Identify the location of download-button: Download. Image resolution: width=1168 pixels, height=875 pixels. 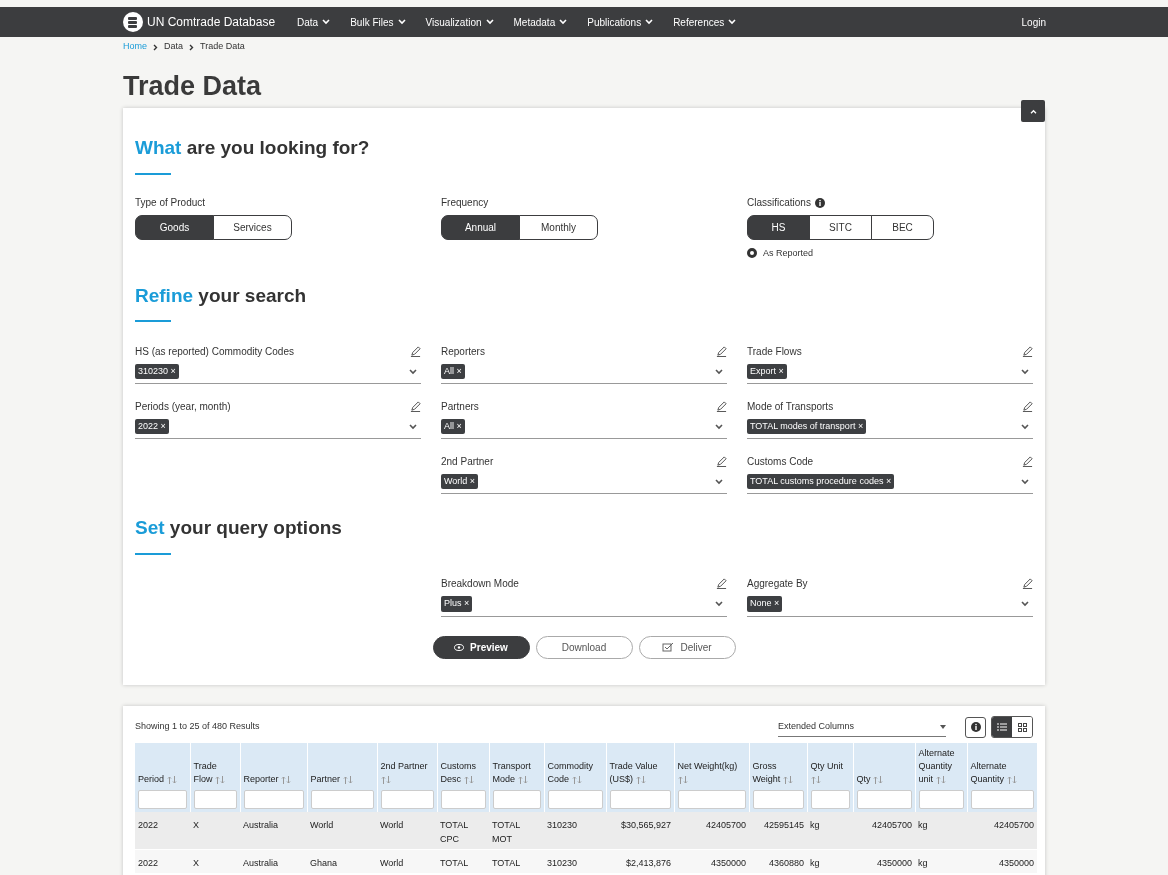
(584, 647).